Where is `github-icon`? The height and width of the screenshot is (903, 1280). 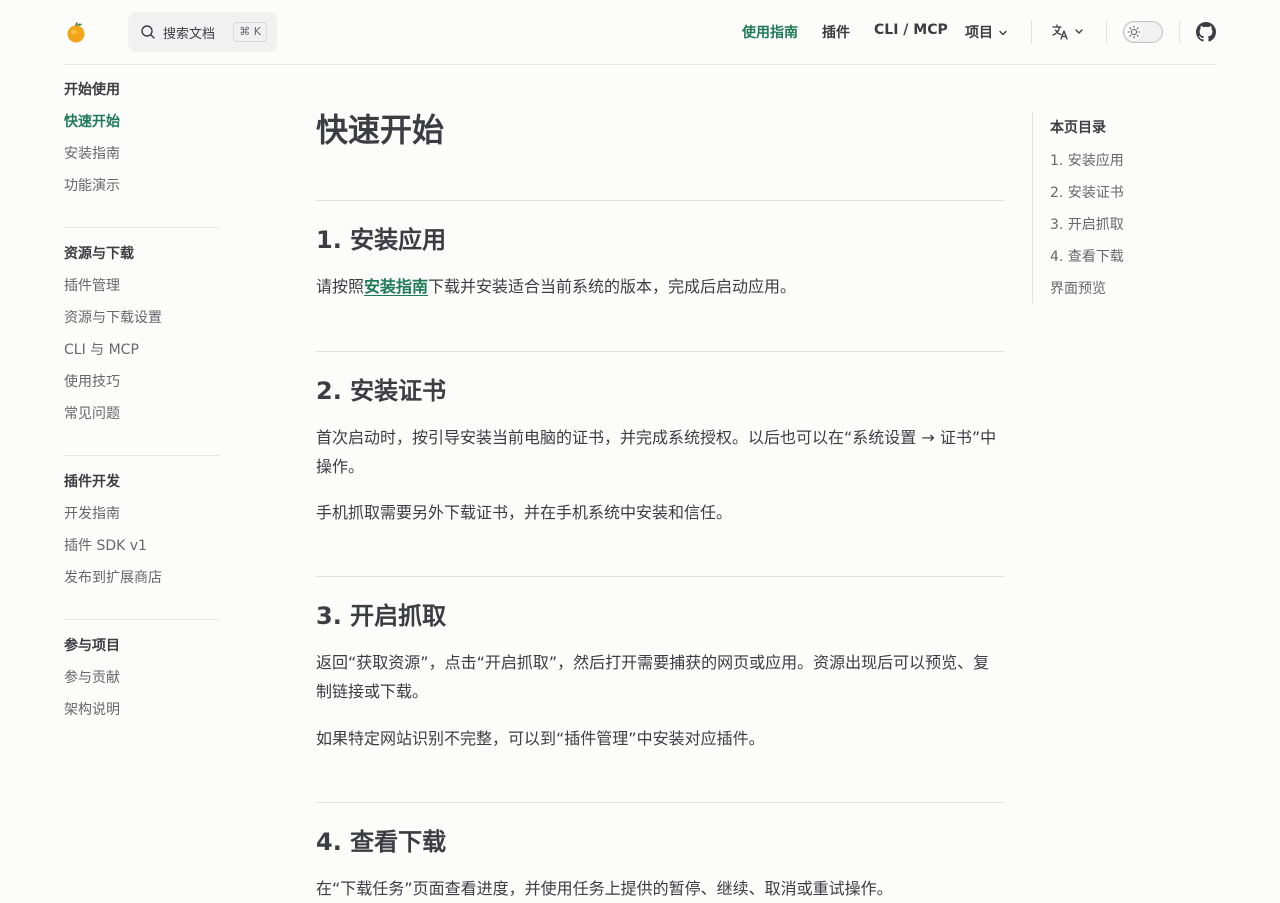 github-icon is located at coordinates (1206, 32).